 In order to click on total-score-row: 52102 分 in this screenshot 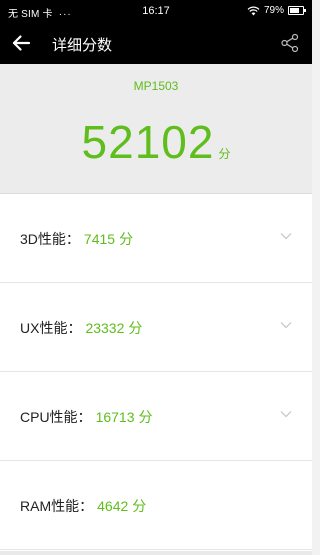, I will do `click(156, 142)`.